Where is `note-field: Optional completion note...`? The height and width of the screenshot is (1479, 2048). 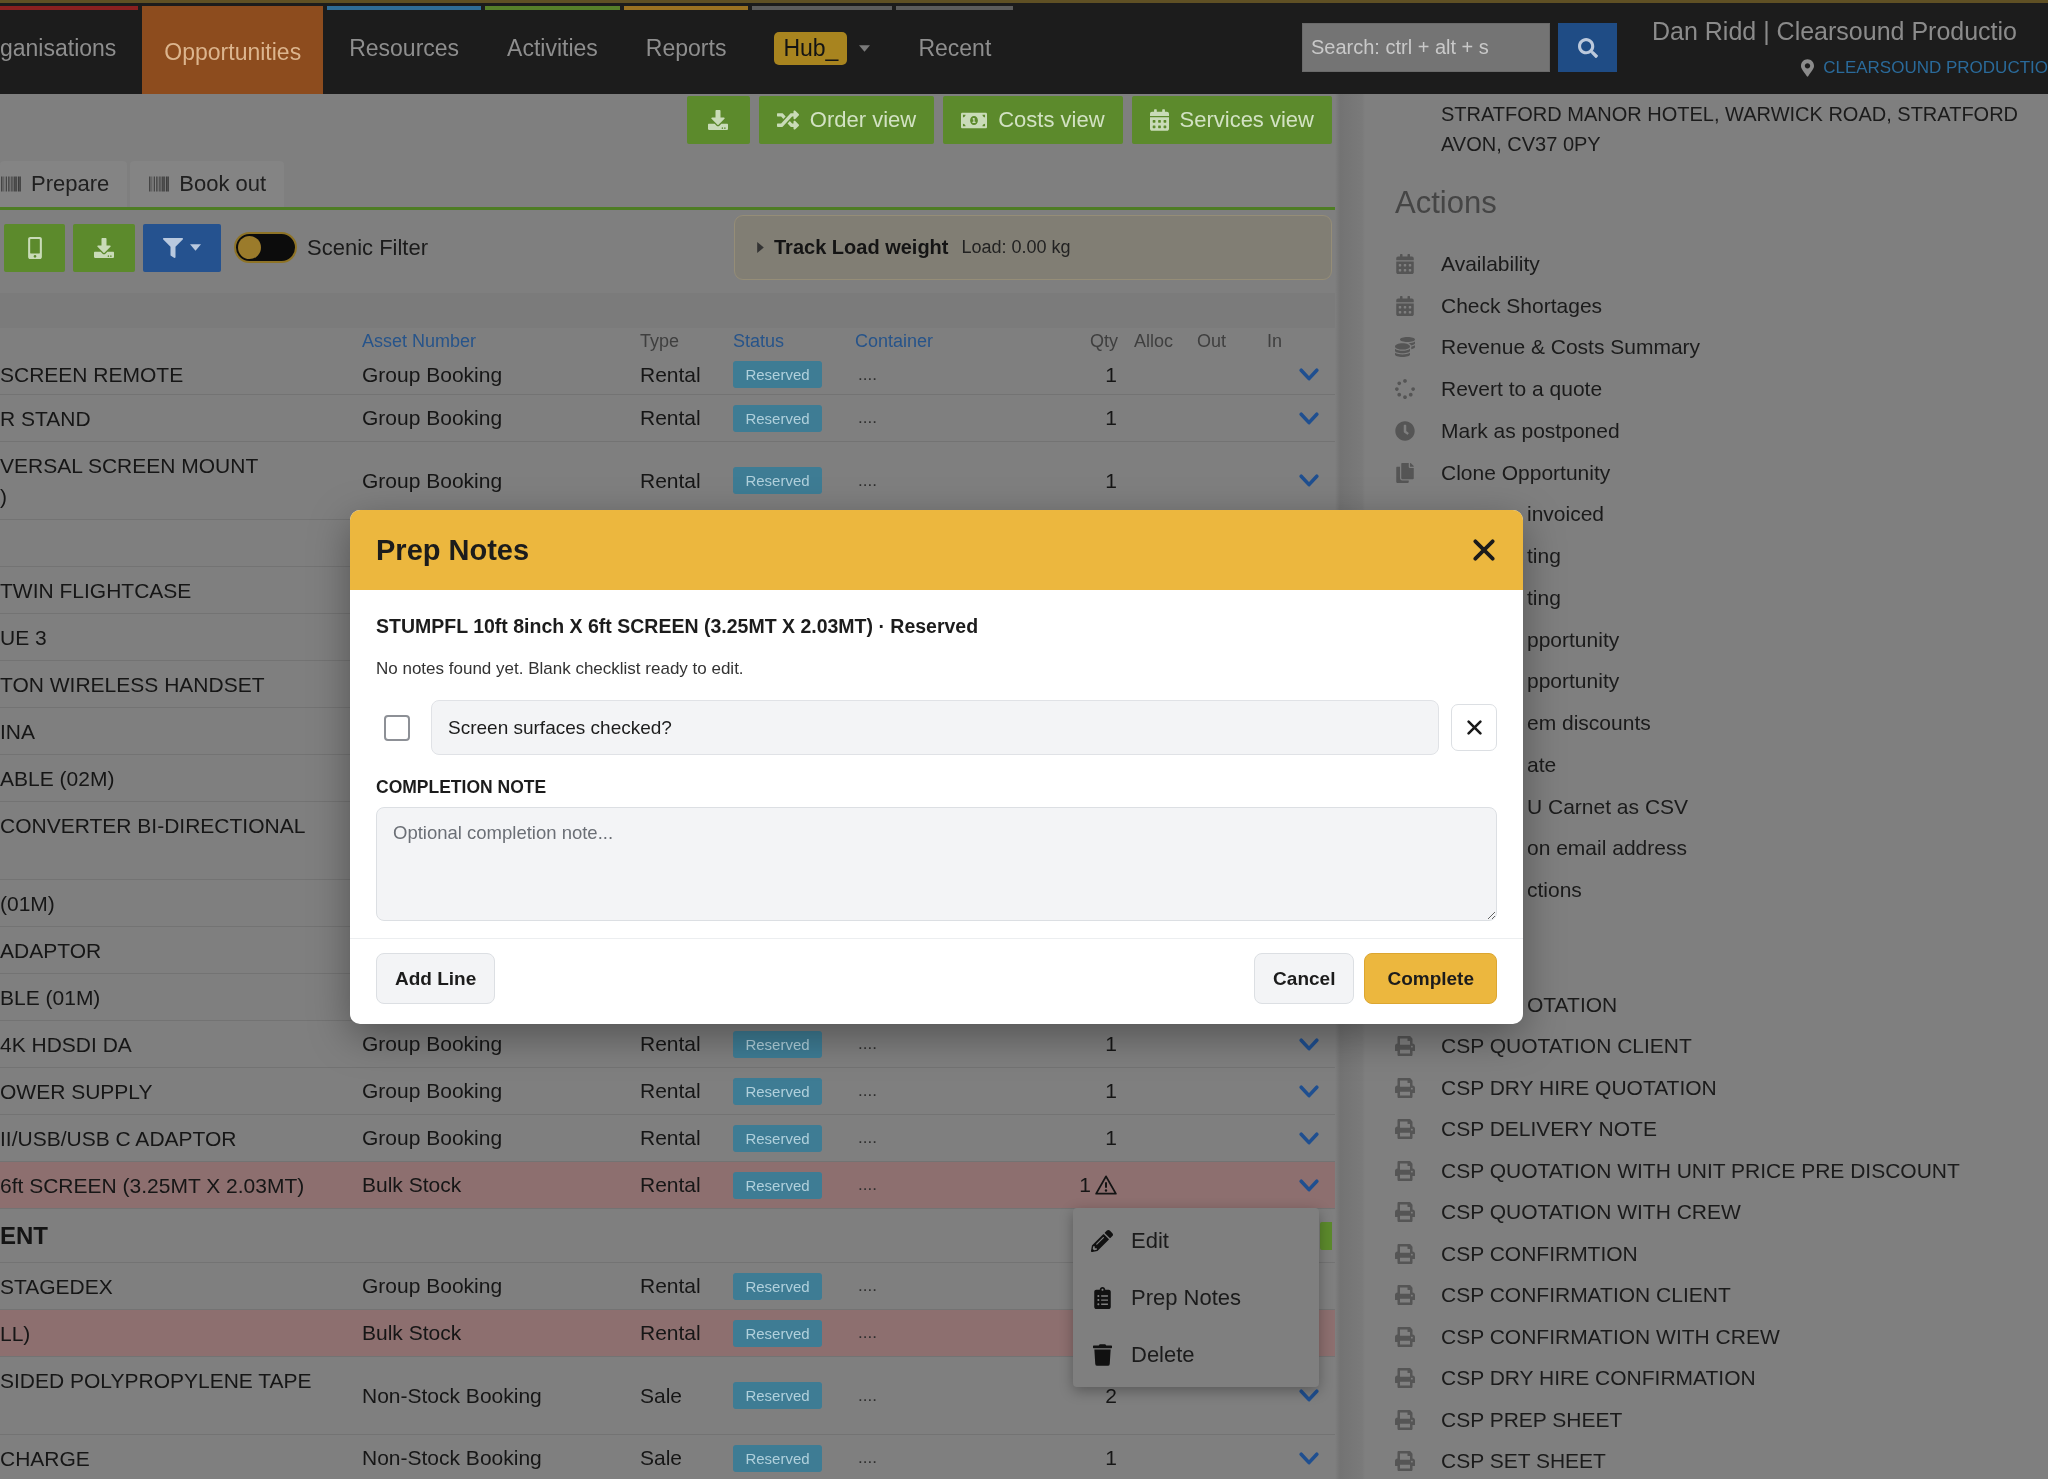 note-field: Optional completion note... is located at coordinates (936, 864).